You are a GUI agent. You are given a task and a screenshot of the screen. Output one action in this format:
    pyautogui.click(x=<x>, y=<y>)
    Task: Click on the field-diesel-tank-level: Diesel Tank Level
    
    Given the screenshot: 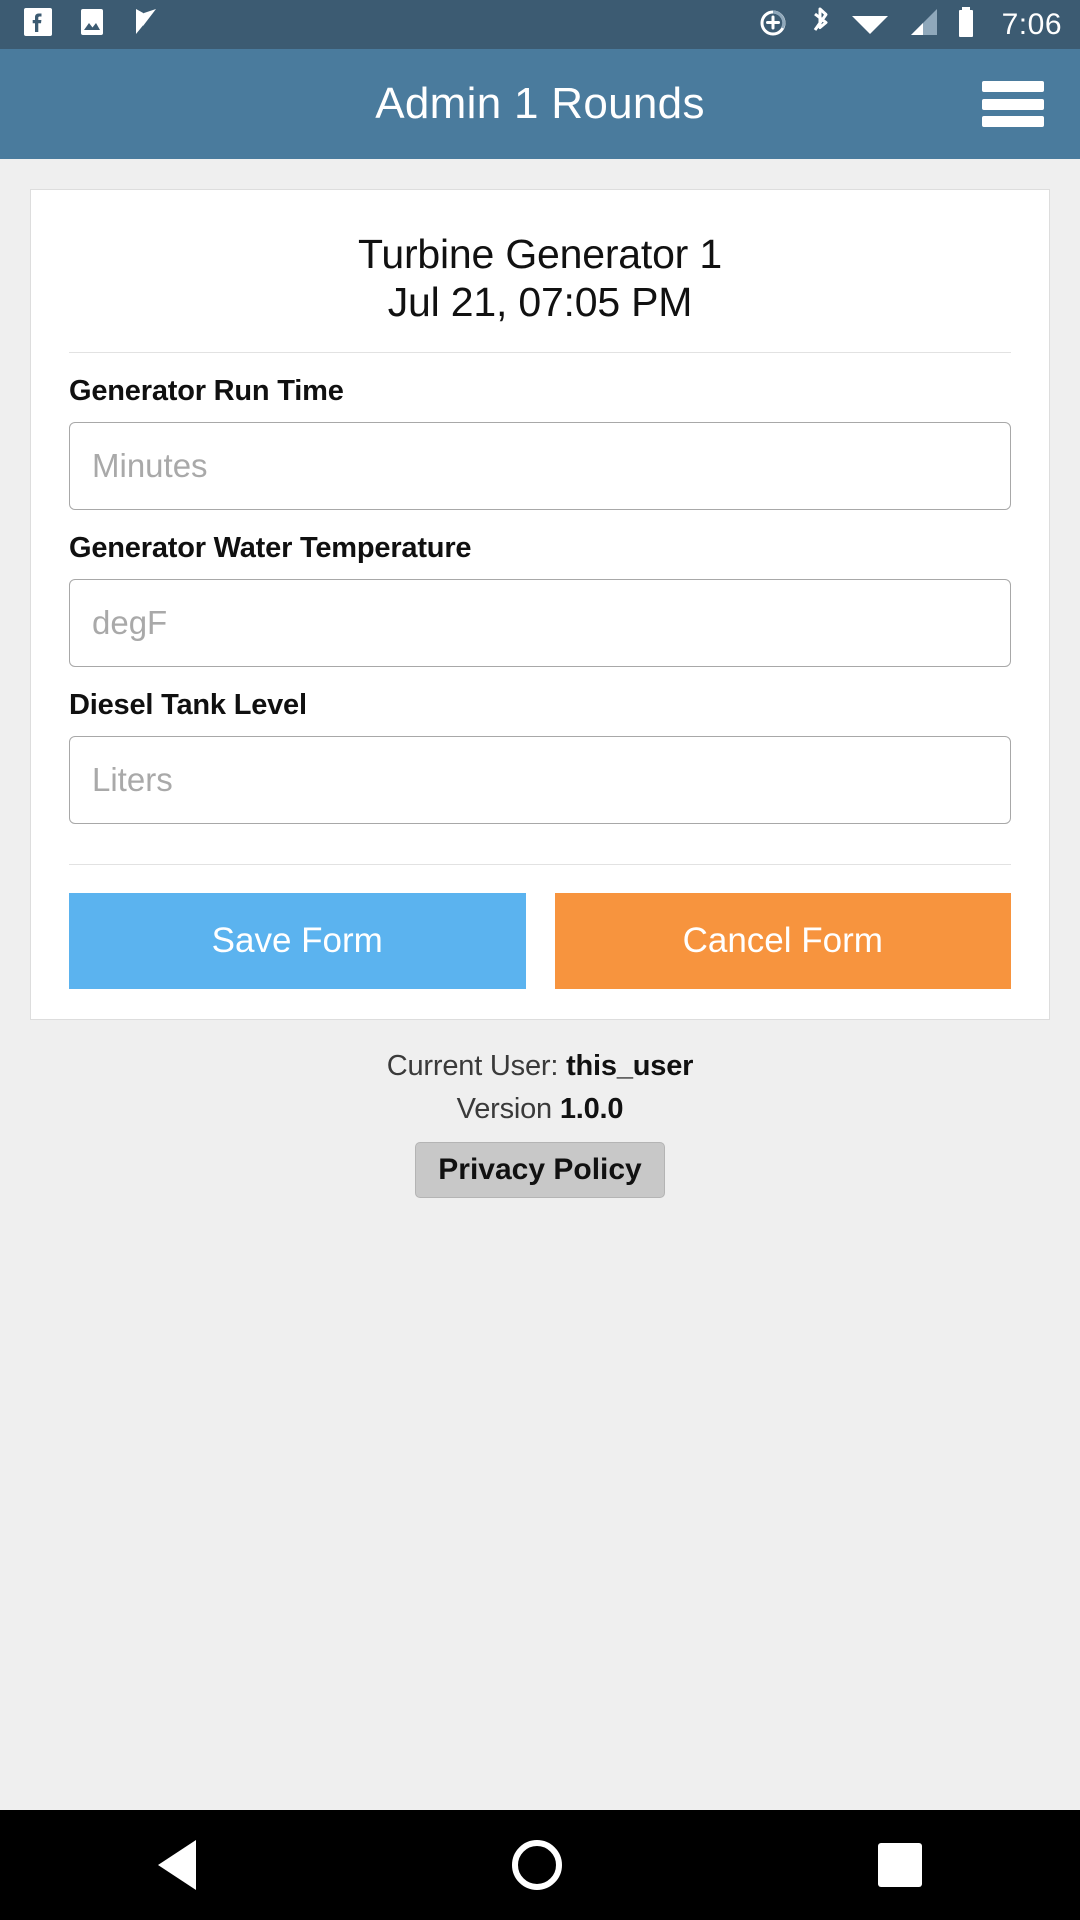 What is the action you would take?
    pyautogui.click(x=540, y=756)
    